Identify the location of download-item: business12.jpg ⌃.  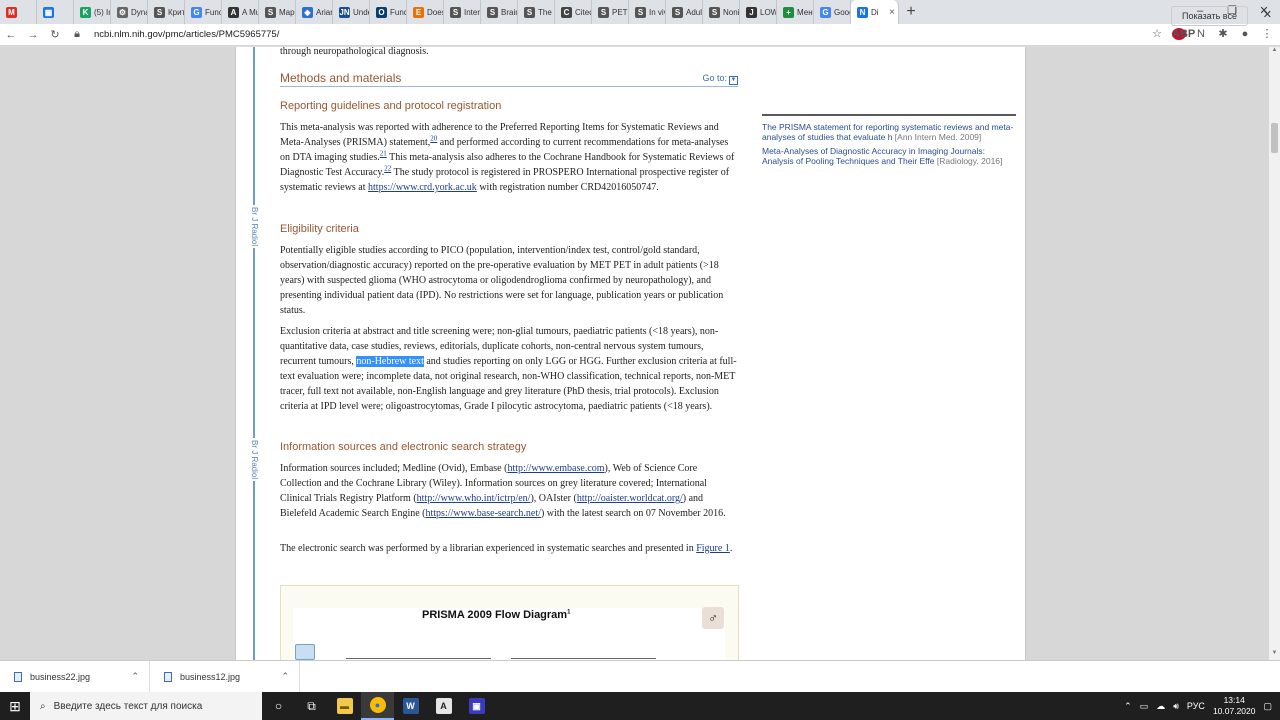
(225, 676).